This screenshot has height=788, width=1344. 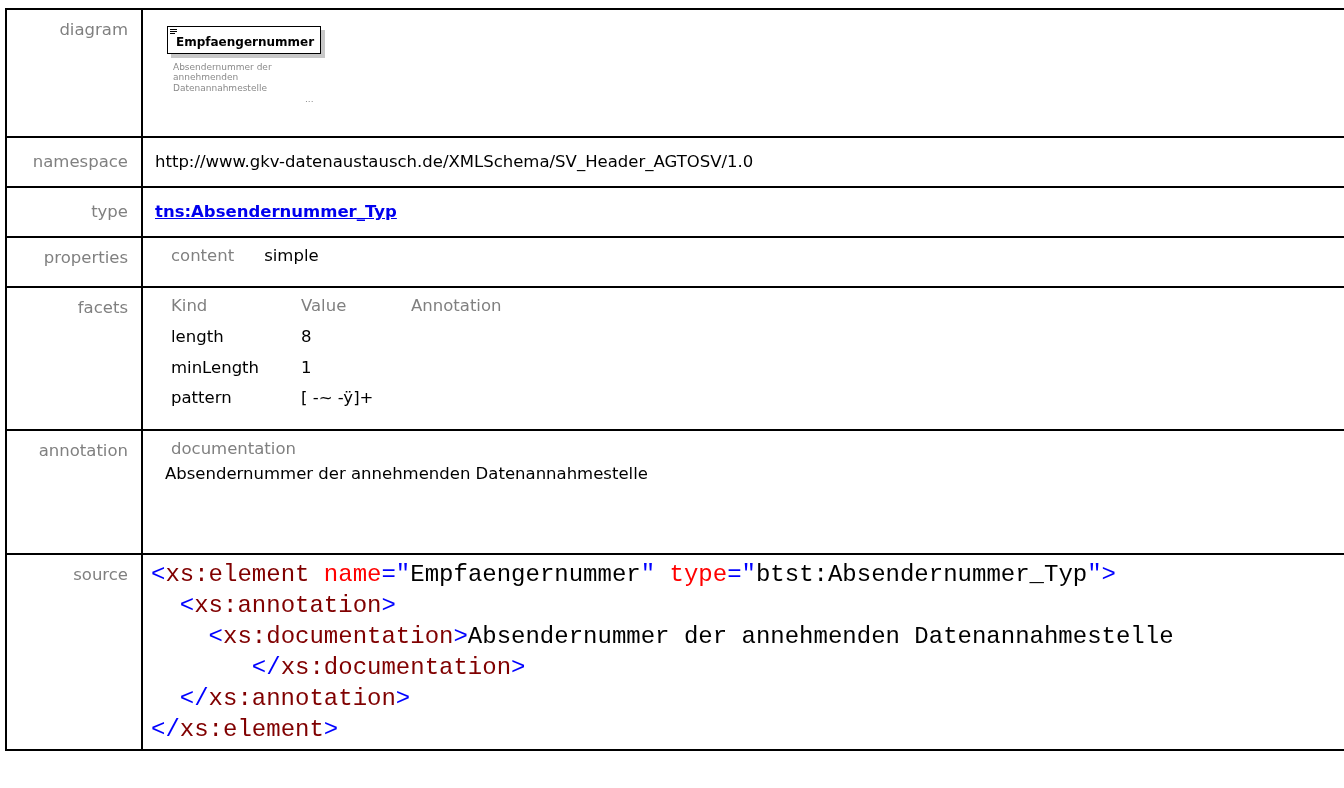 I want to click on facet-kind: length, so click(x=198, y=336).